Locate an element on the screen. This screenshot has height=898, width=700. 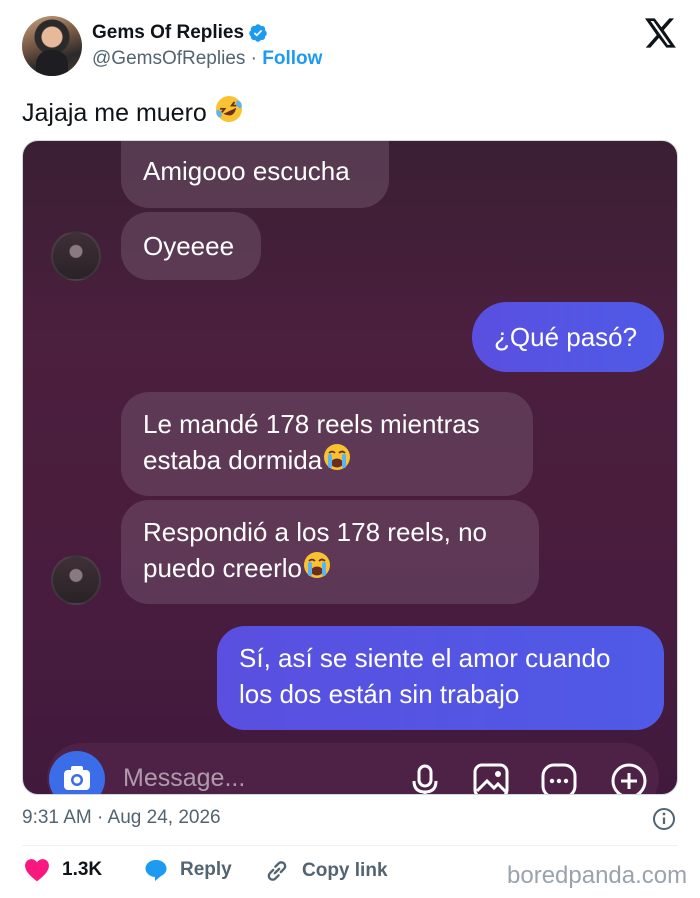
message-text: Oyeeee is located at coordinates (189, 246).